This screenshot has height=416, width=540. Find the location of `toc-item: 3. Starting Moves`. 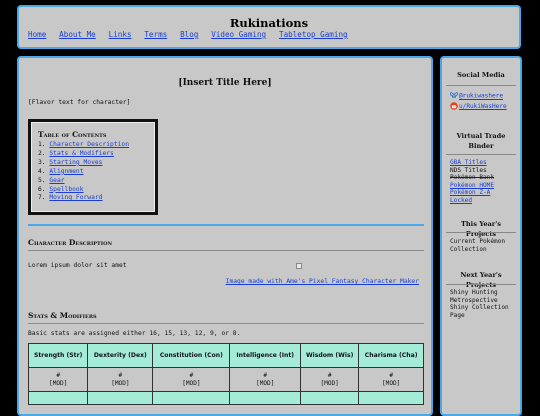

toc-item: 3. Starting Moves is located at coordinates (70, 162).